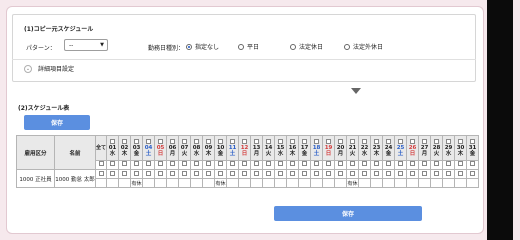  What do you see at coordinates (348, 213) in the screenshot?
I see `save-button-bottom: 保存` at bounding box center [348, 213].